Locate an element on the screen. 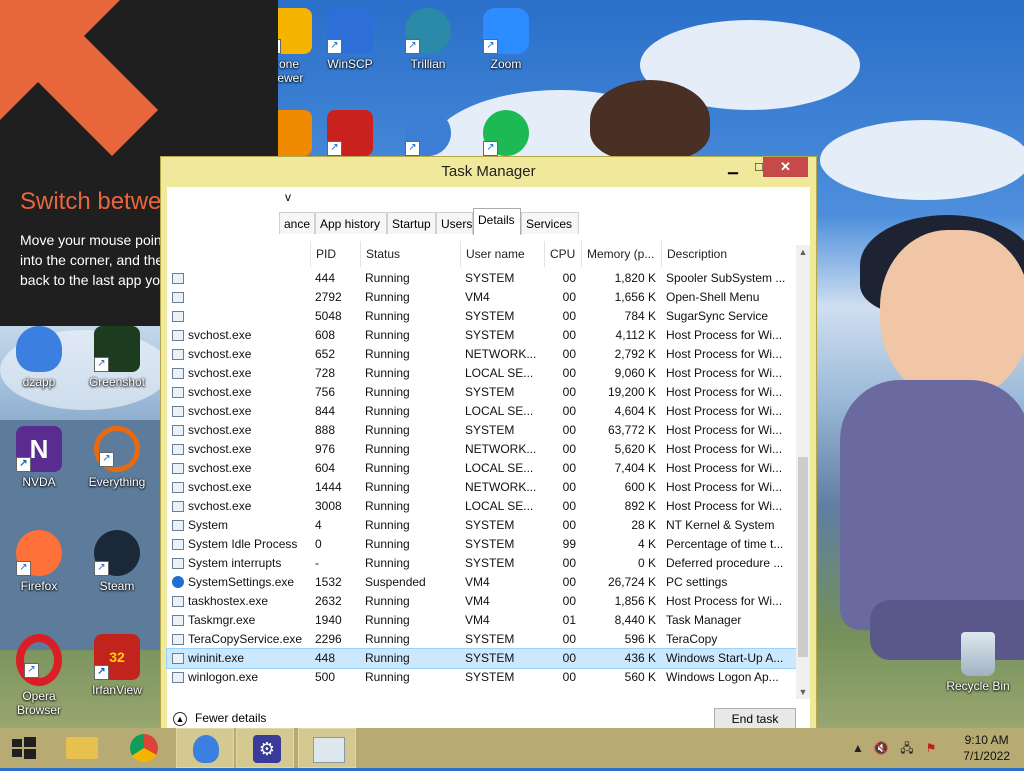 This screenshot has height=771, width=1024. action-center-icon: ⚑ is located at coordinates (931, 748).